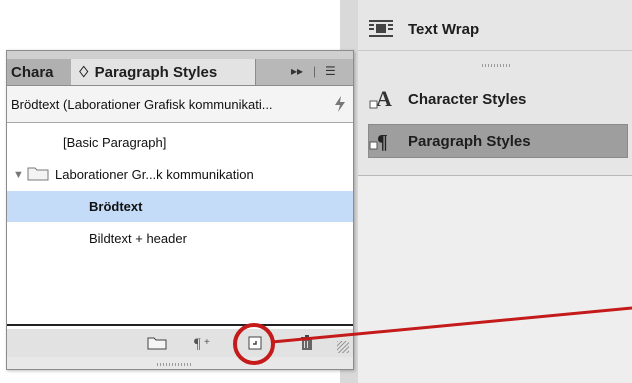 This screenshot has width=632, height=383. What do you see at coordinates (32, 72) in the screenshot?
I see `tab-label: Chara` at bounding box center [32, 72].